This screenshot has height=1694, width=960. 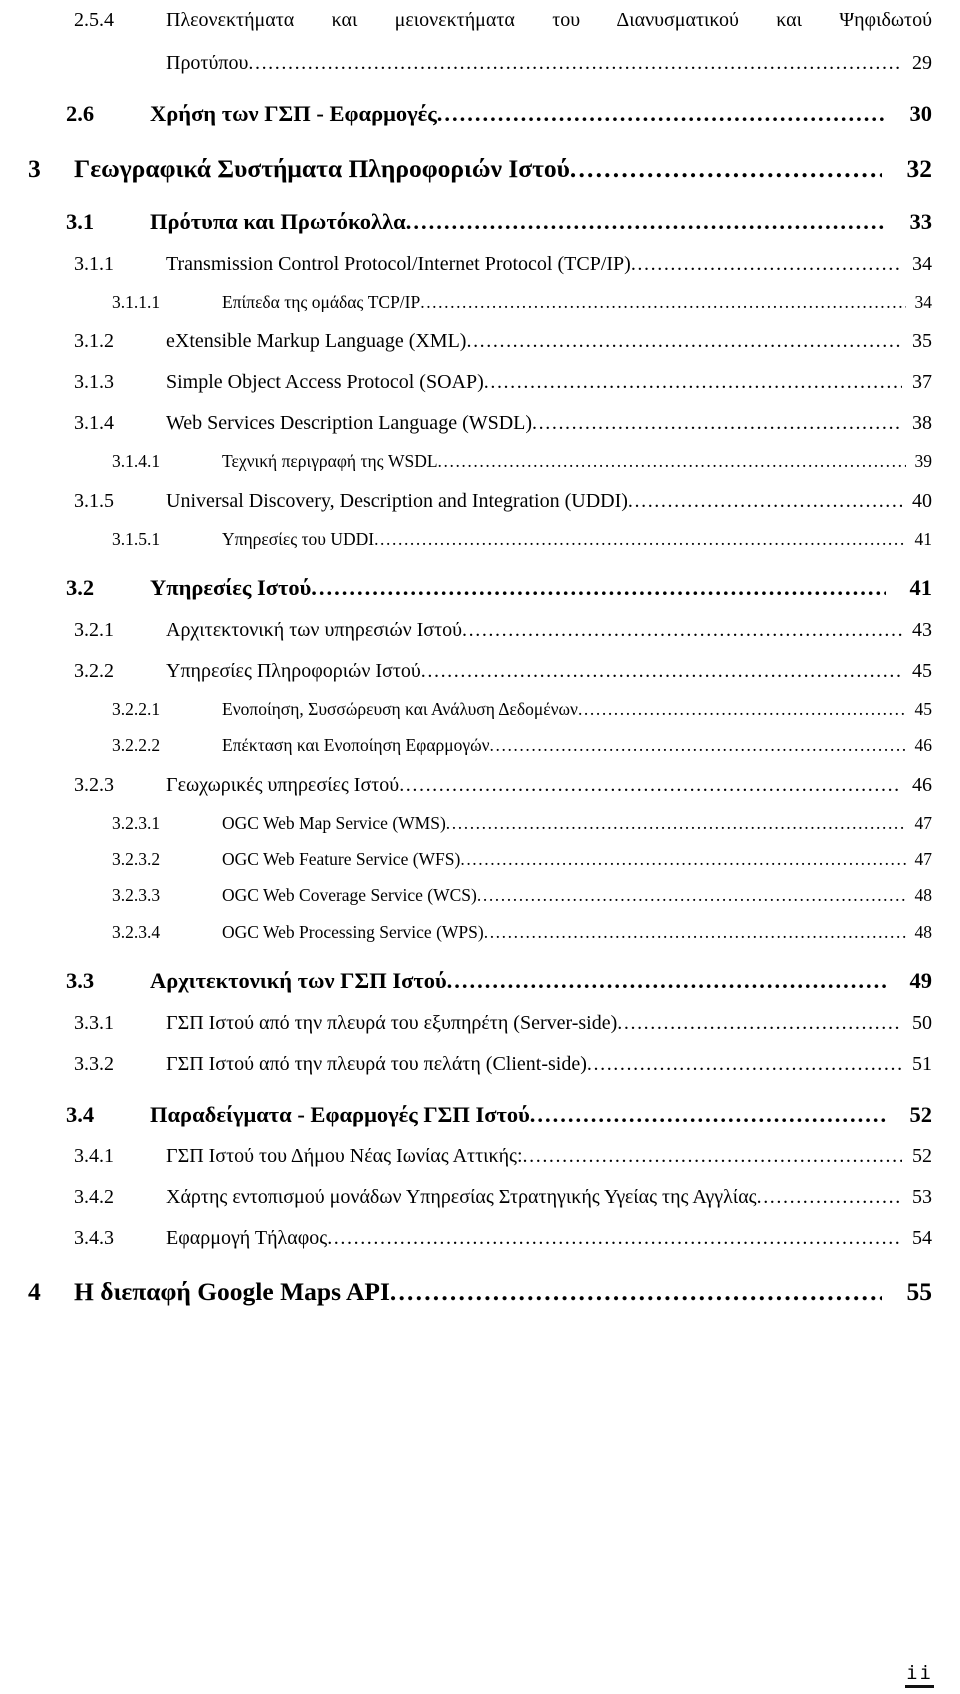 I want to click on toc-entry-number: 3.1.5.1, so click(x=136, y=538).